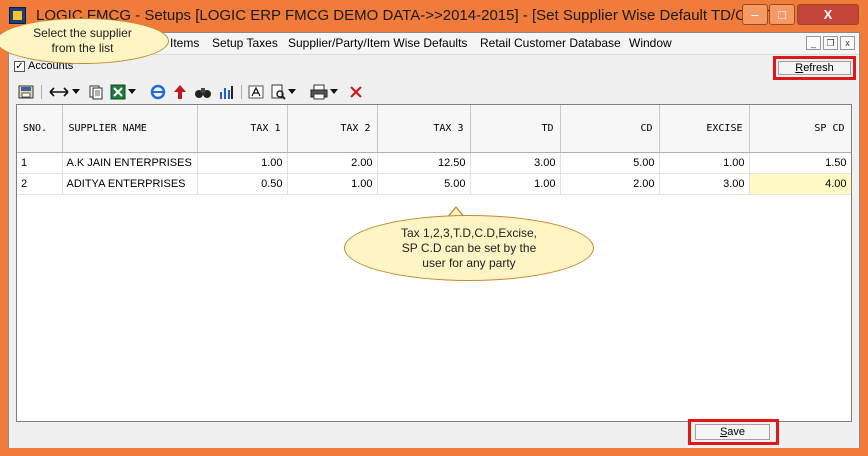  Describe the element at coordinates (184, 43) in the screenshot. I see `menu-items: Items` at that location.